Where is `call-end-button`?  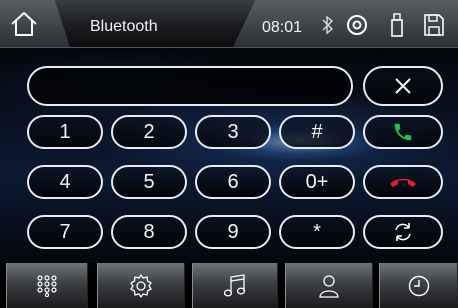
call-end-button is located at coordinates (403, 182).